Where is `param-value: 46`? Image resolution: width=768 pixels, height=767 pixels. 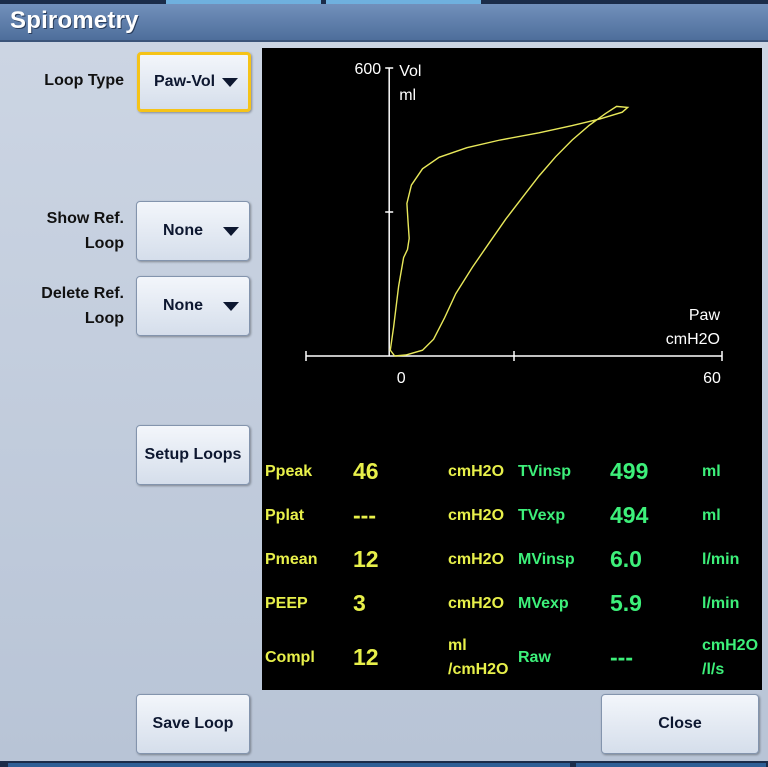 param-value: 46 is located at coordinates (366, 471).